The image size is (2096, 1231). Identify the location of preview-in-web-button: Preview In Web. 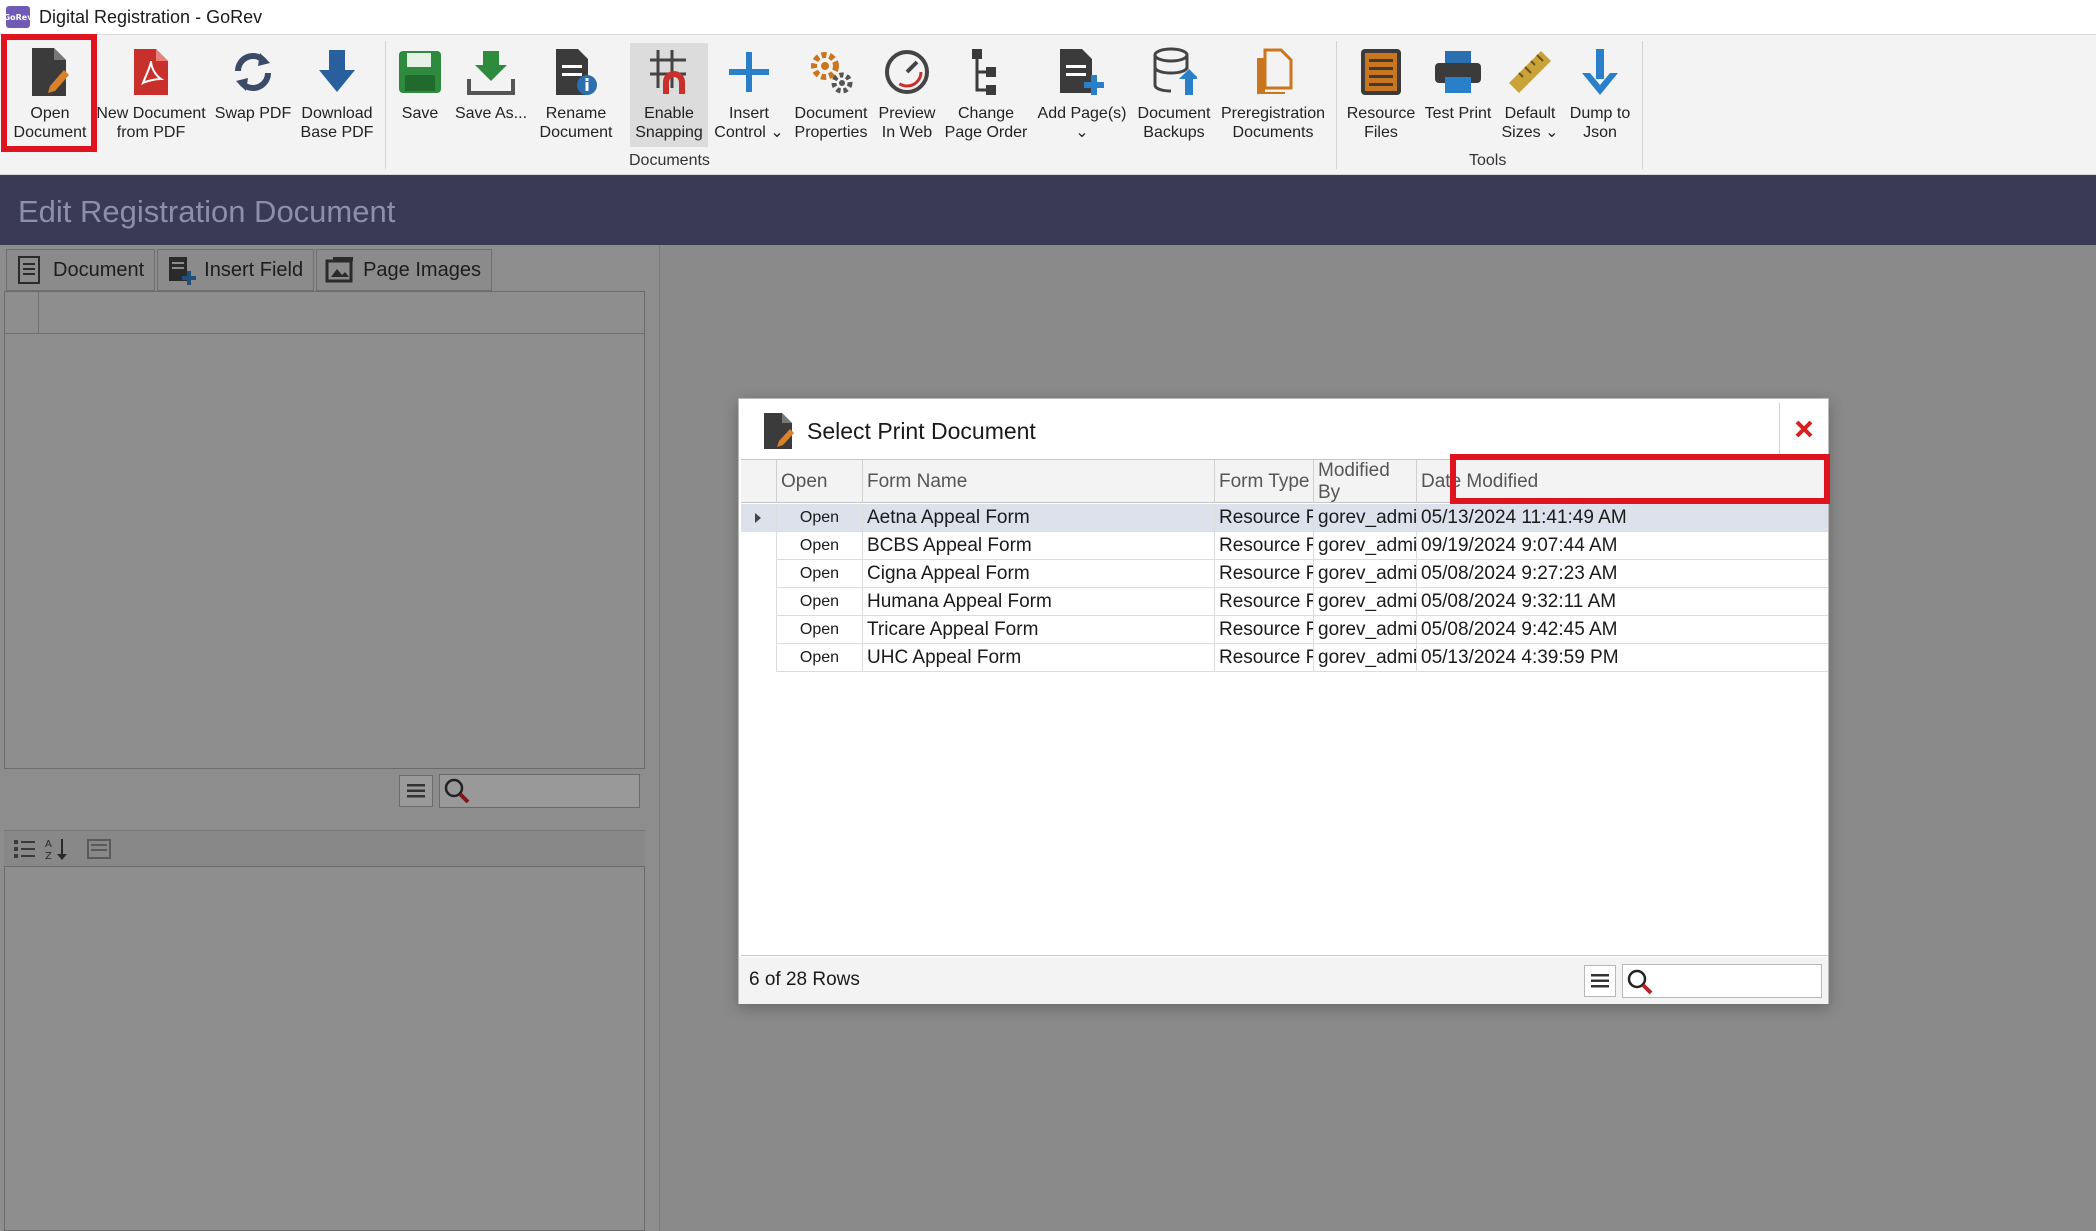
(907, 95).